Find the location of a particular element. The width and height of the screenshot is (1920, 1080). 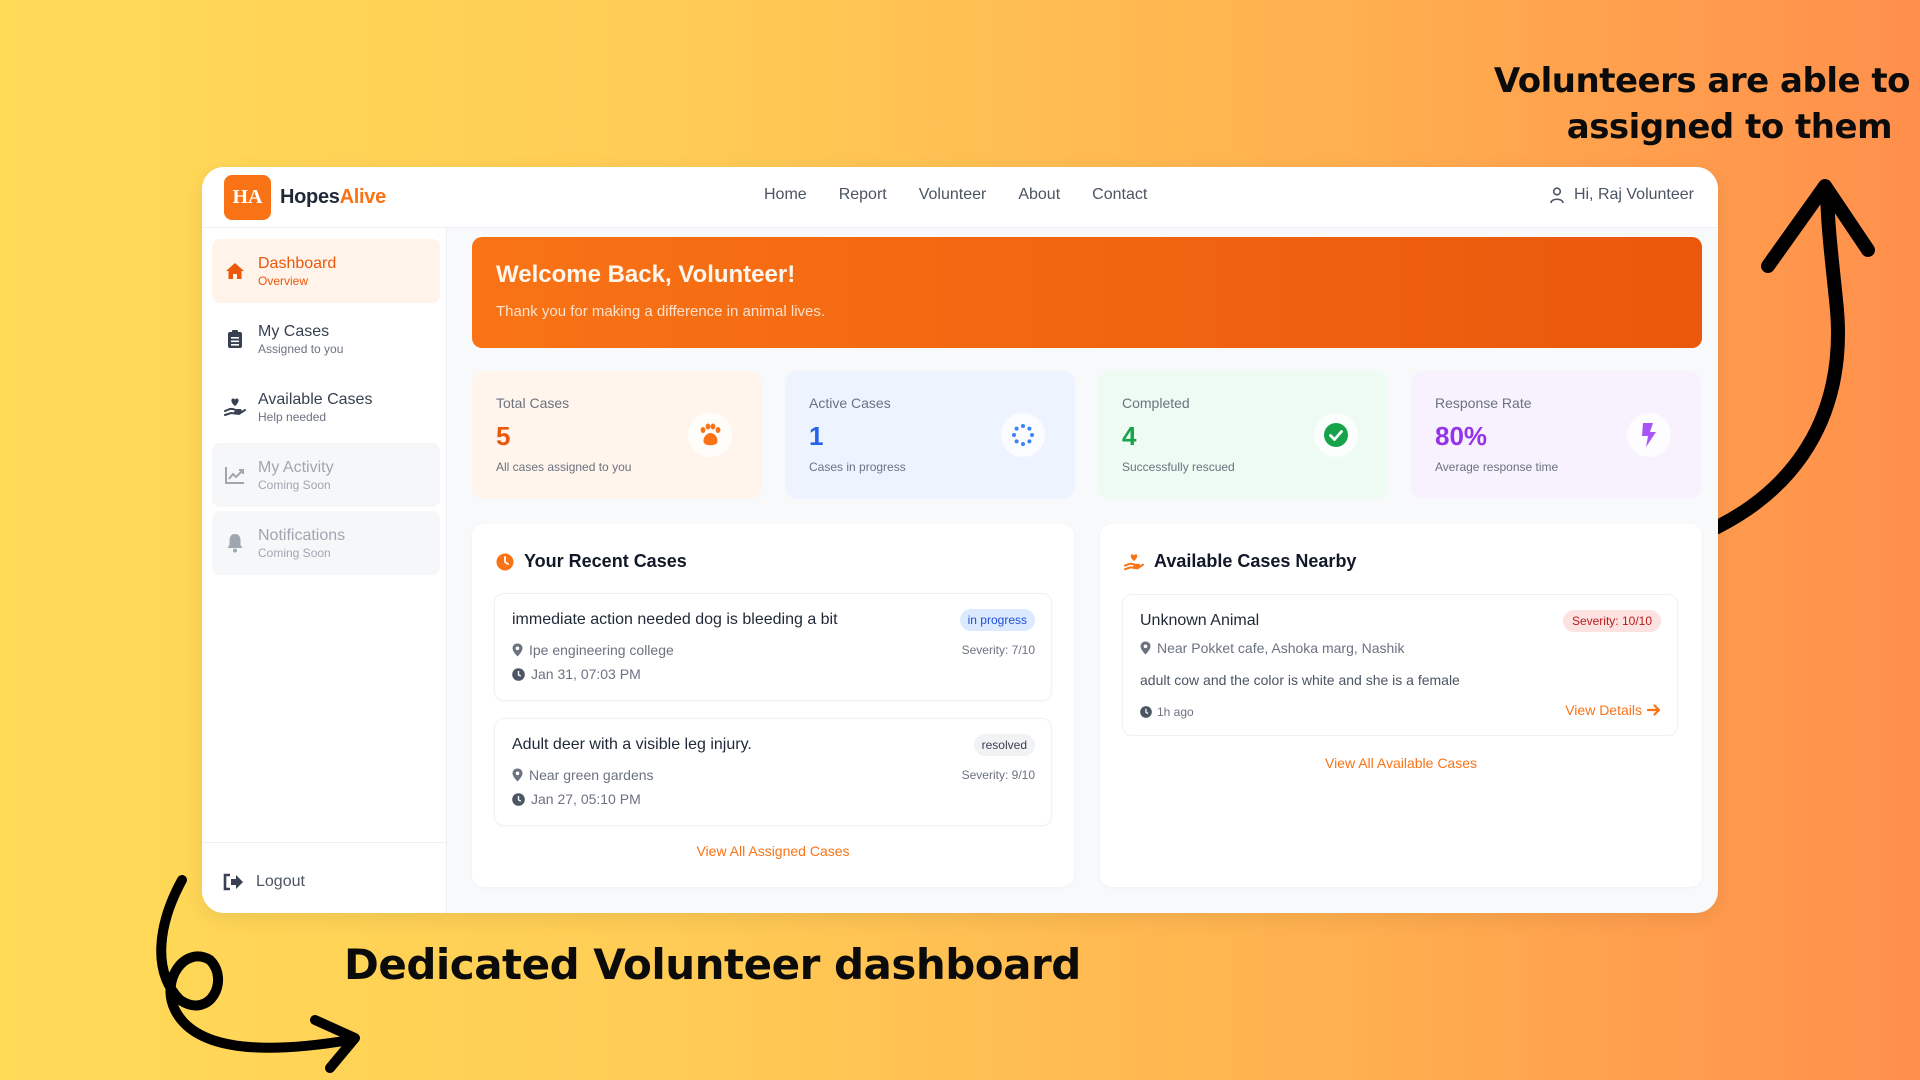

sidebar-item-sub: Help needed is located at coordinates (292, 416).